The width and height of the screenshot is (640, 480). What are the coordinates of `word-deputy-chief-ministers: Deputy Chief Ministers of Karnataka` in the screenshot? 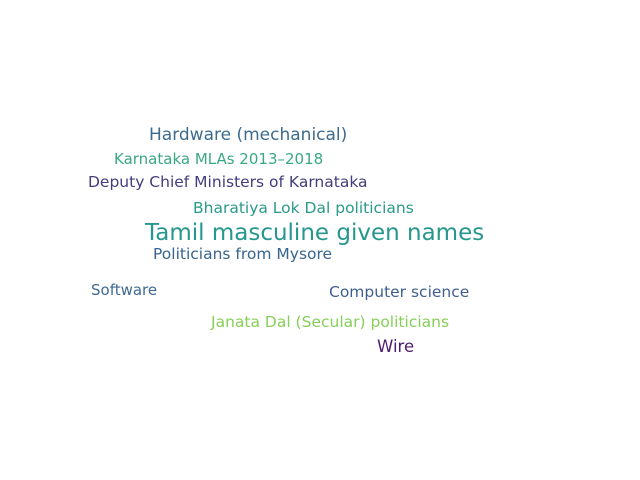 It's located at (228, 182).